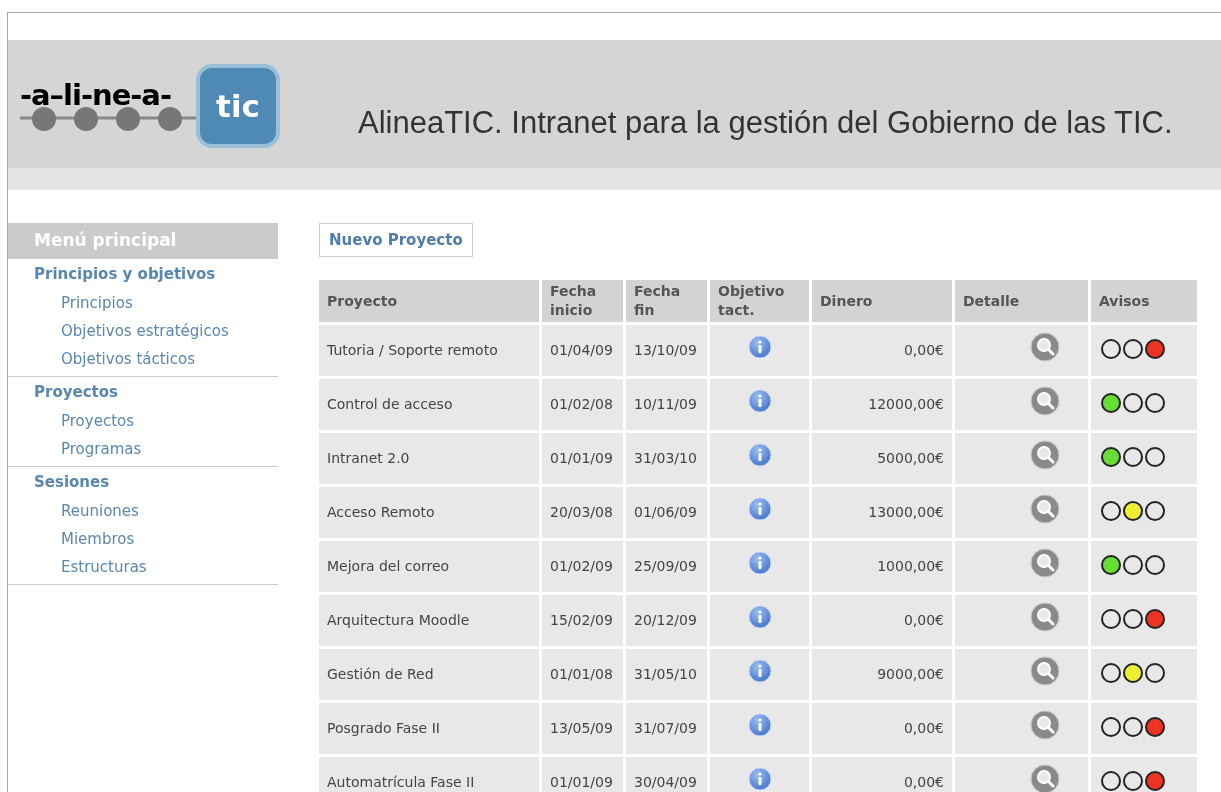 This screenshot has height=792, width=1221. Describe the element at coordinates (143, 331) in the screenshot. I see `sidebar-item: Objetivos estratégicos` at that location.